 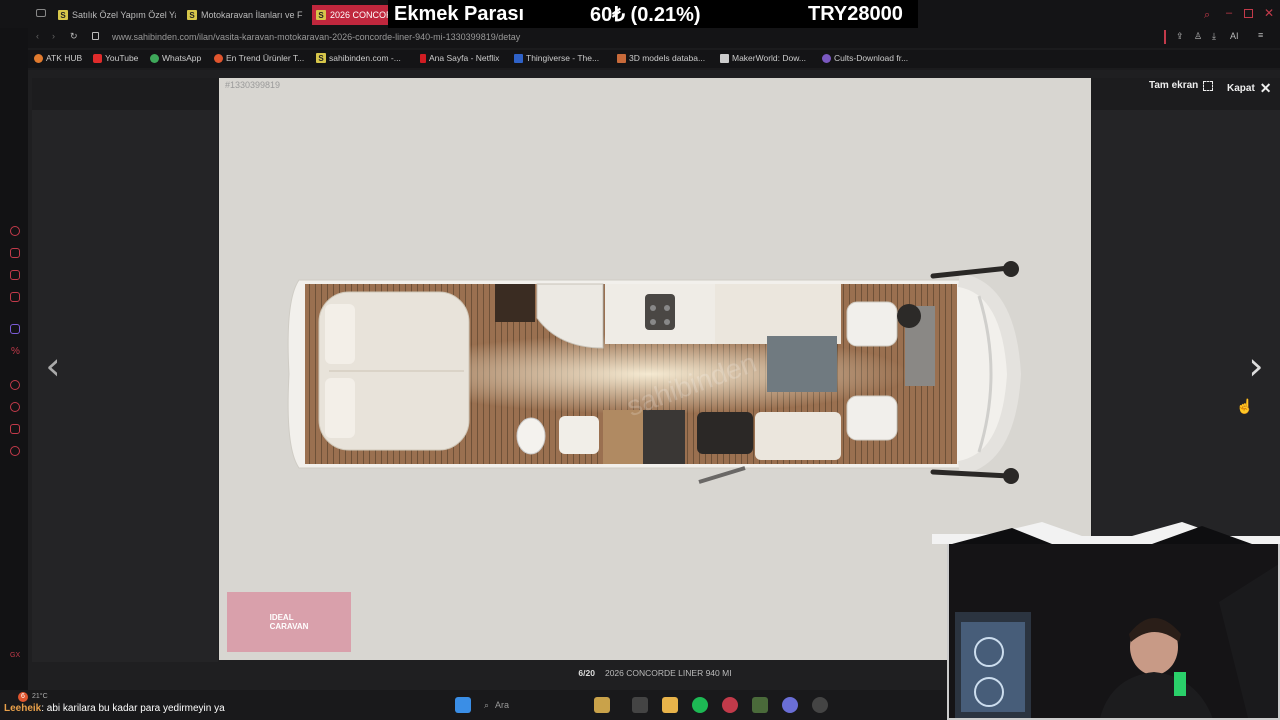 I want to click on logo-line-1: IDEAL, so click(x=281, y=617).